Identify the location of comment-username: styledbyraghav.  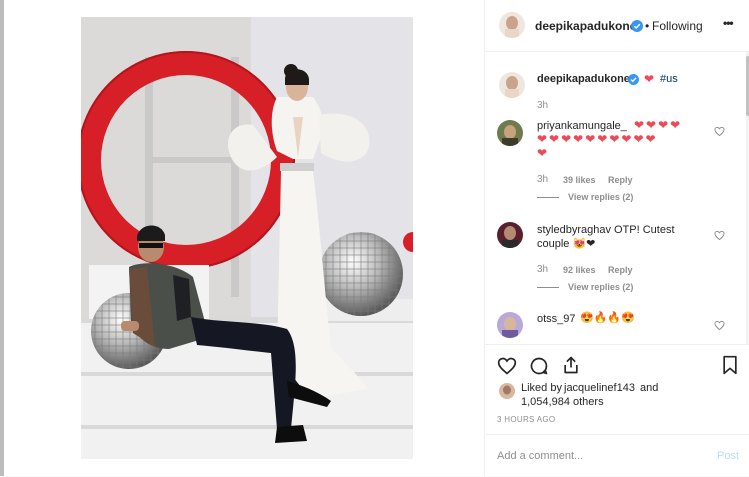
(574, 230).